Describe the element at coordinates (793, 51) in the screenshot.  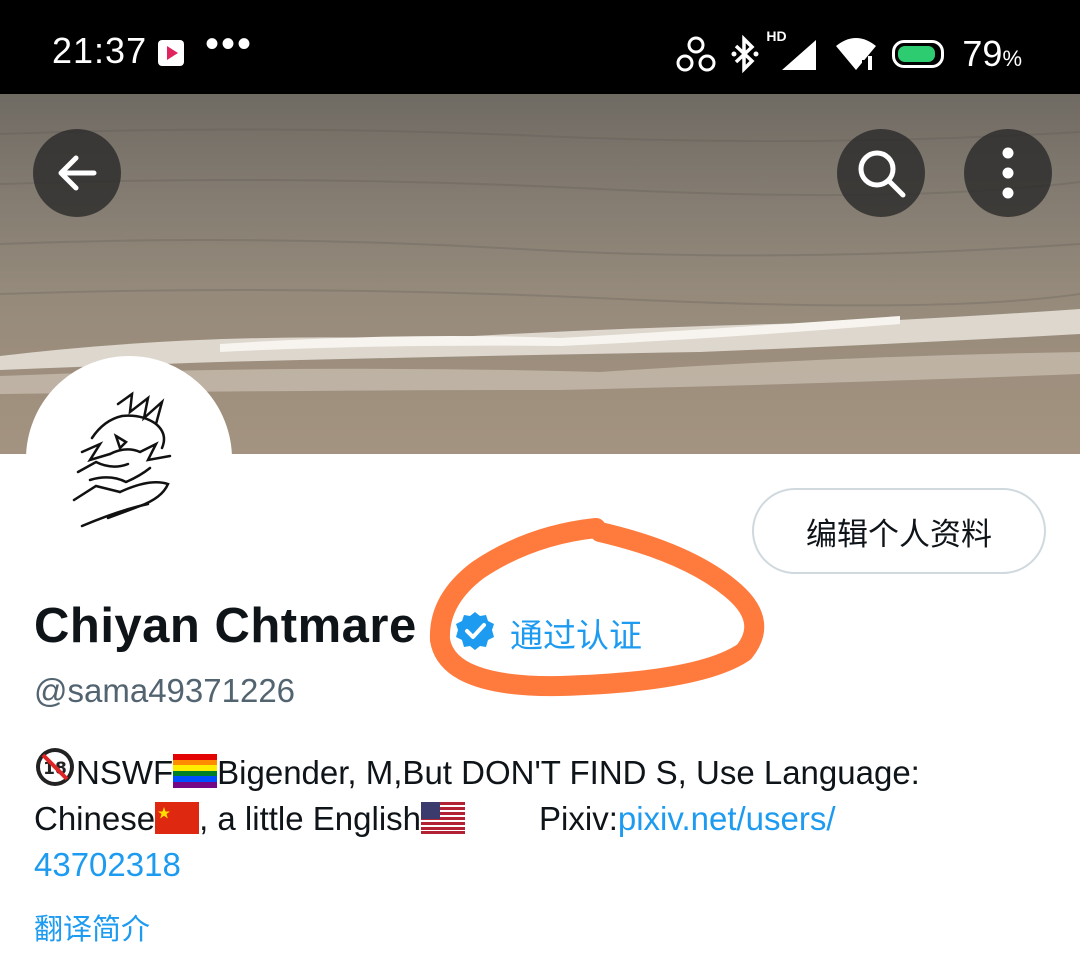
I see `signal-icon: HD` at that location.